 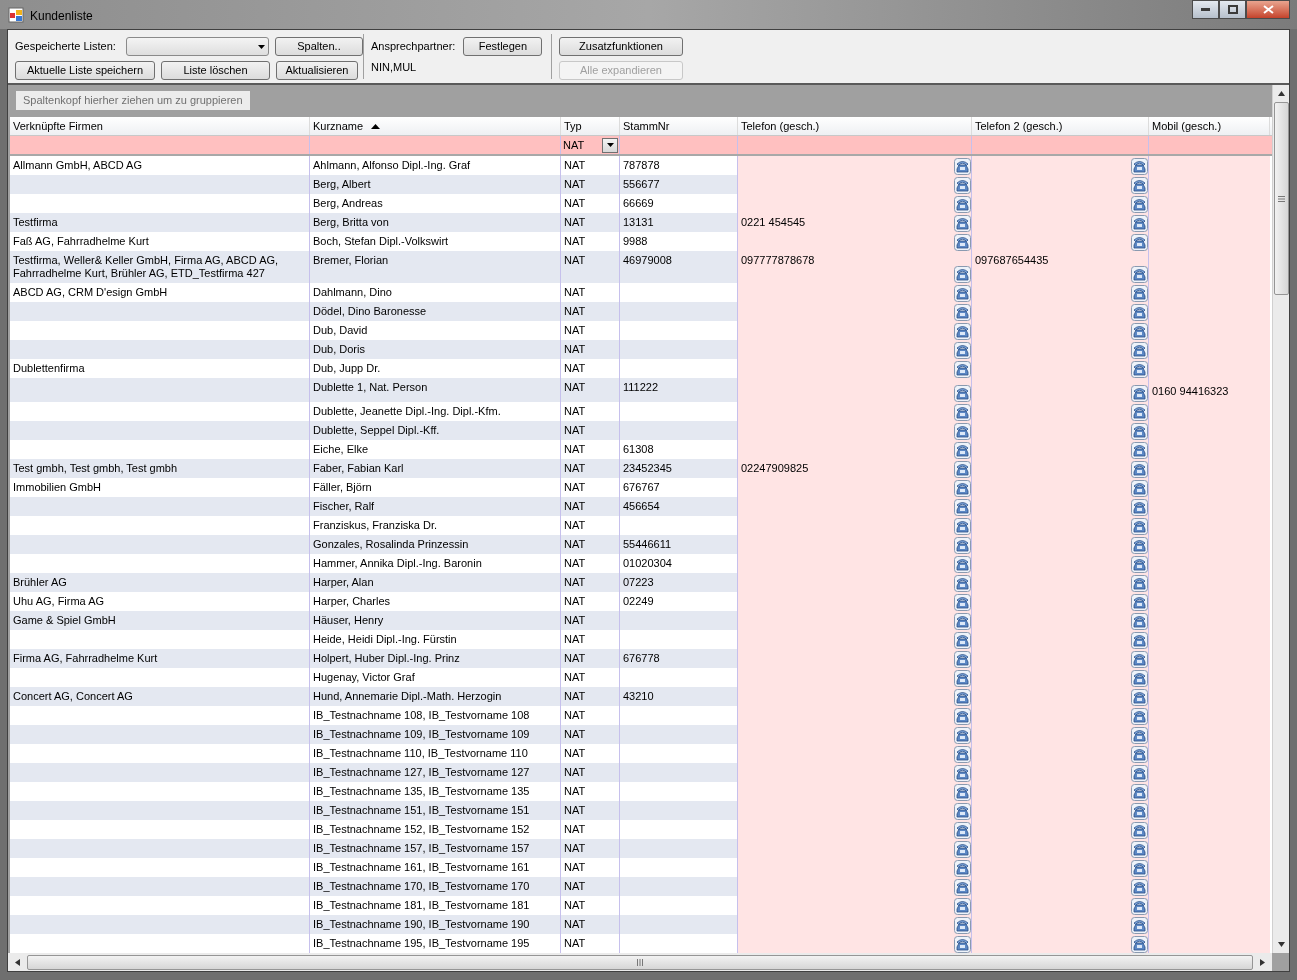 I want to click on scrollbar-thumb, so click(x=1281, y=198).